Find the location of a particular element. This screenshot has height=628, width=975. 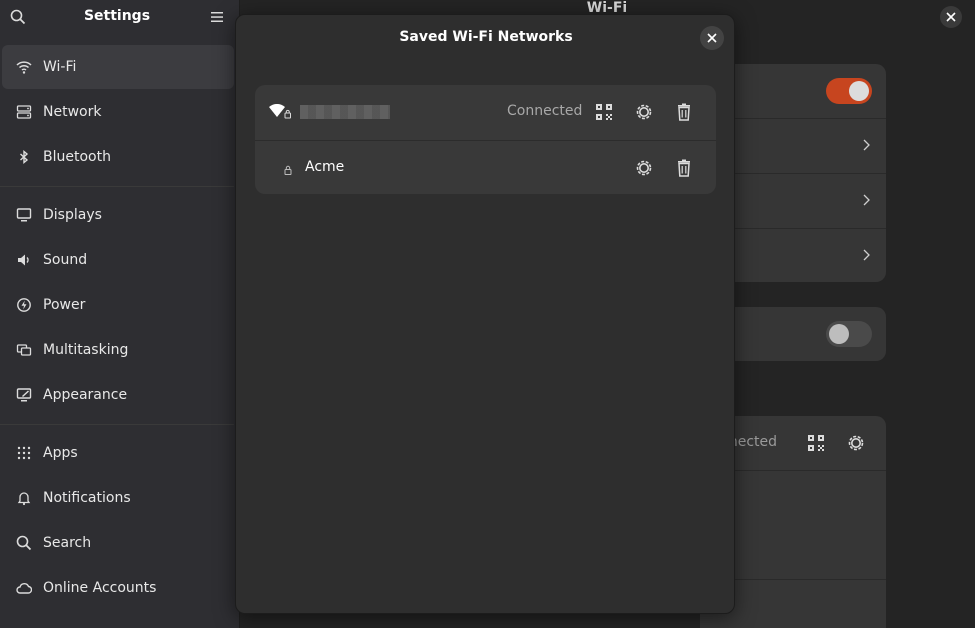

display-icon is located at coordinates (24, 215).